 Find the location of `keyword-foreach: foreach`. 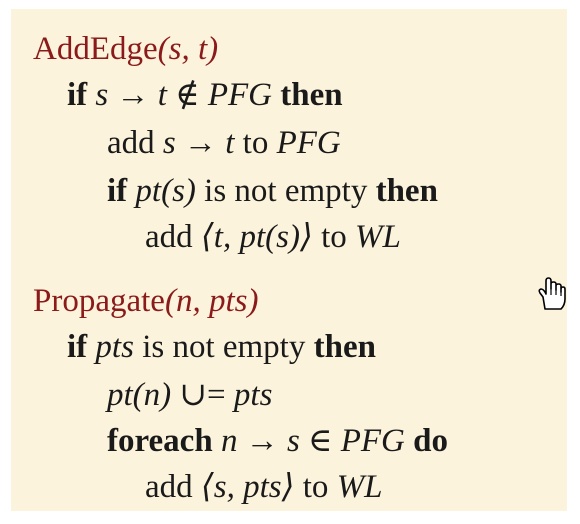

keyword-foreach: foreach is located at coordinates (160, 441).